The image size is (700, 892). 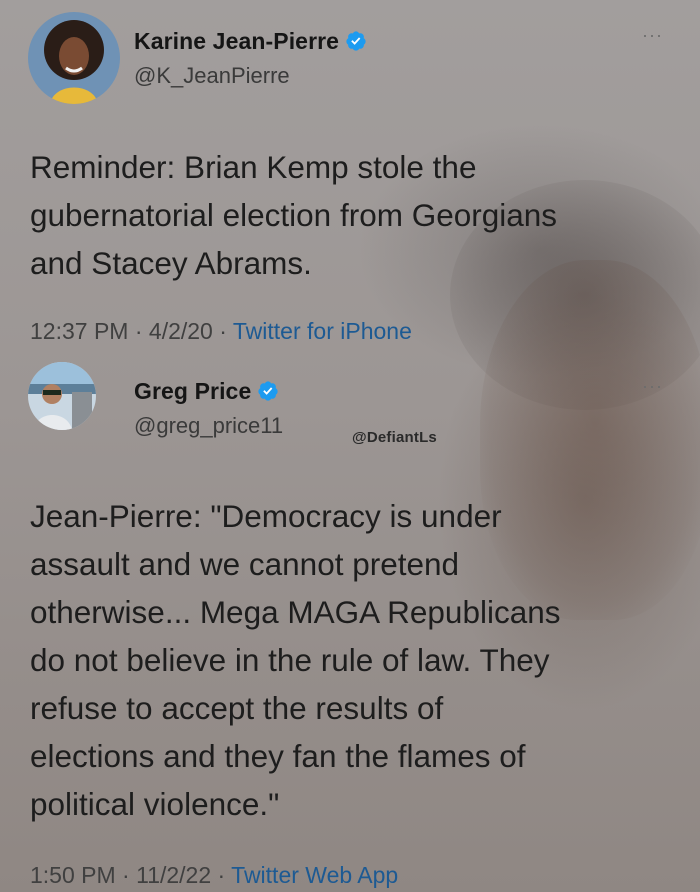 I want to click on avatar-greg-image, so click(x=62, y=396).